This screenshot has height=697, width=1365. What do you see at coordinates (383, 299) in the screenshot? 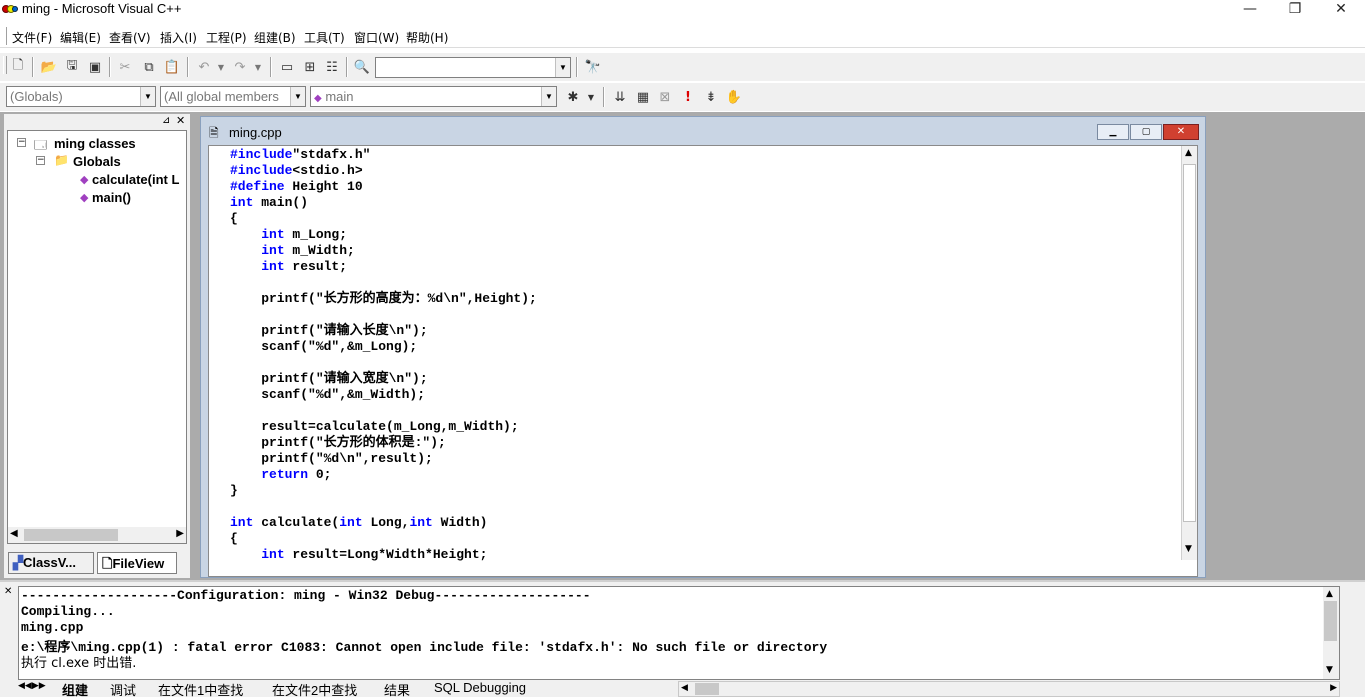
I see `code-line: printf("长方形的高度为：%d\n",Height);` at bounding box center [383, 299].